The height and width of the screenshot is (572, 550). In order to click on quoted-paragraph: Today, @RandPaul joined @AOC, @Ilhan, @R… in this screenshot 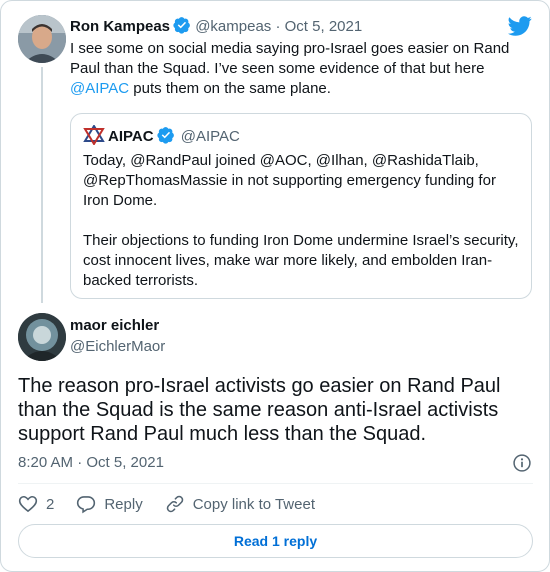, I will do `click(289, 180)`.